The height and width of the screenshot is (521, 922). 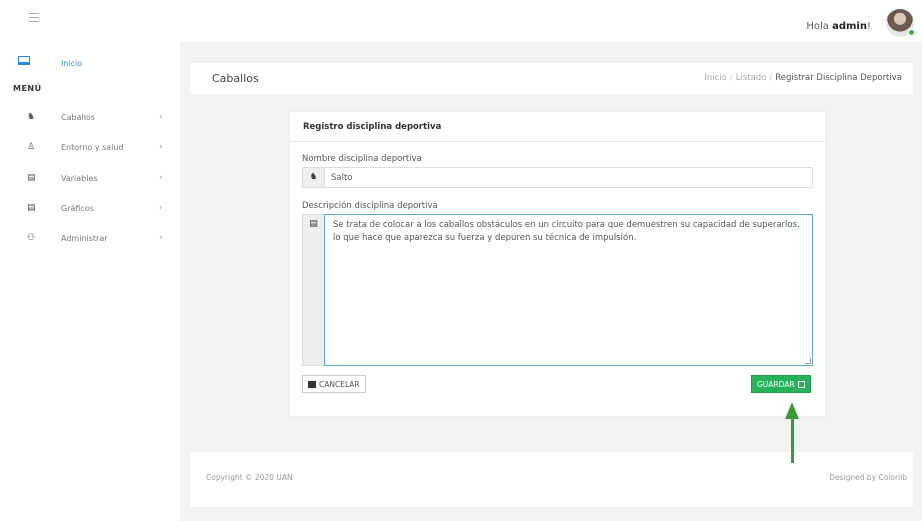 I want to click on greeting-text: Hola, so click(x=817, y=26).